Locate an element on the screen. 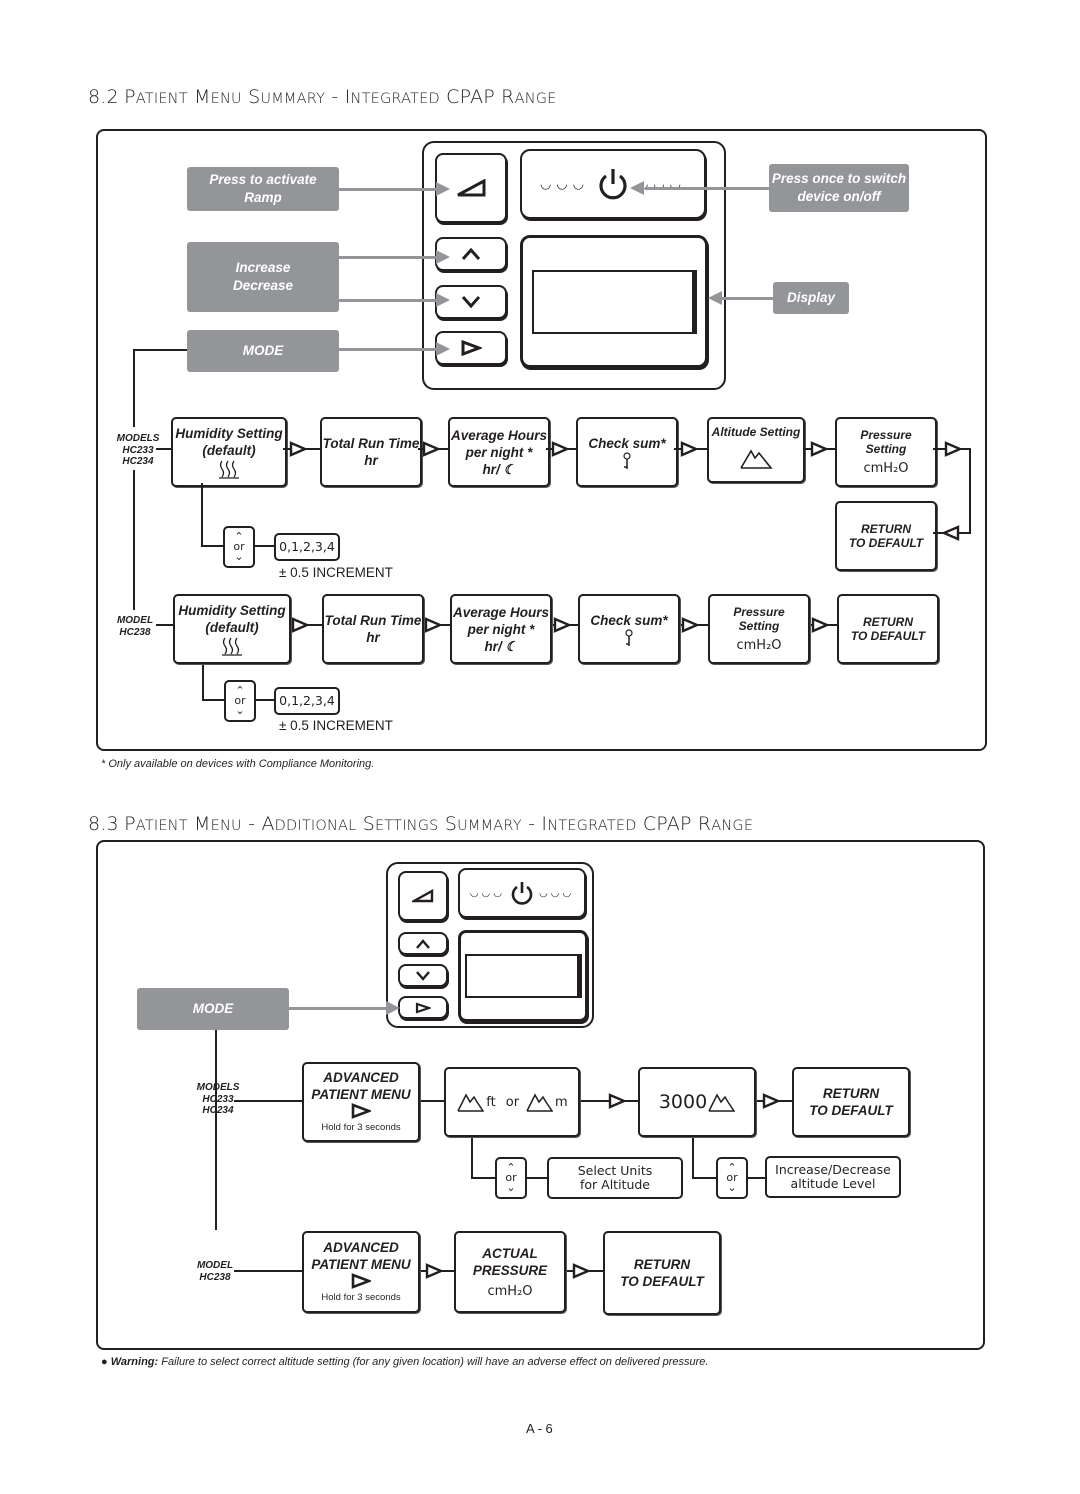 The height and width of the screenshot is (1494, 1080). chevron-down-icon is located at coordinates (423, 975).